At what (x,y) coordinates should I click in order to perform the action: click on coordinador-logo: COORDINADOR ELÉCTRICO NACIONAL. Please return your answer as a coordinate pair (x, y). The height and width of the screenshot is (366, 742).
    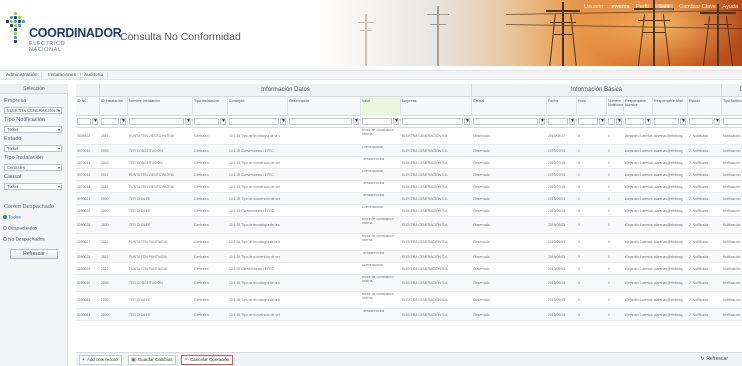
    Looking at the image, I should click on (64, 32).